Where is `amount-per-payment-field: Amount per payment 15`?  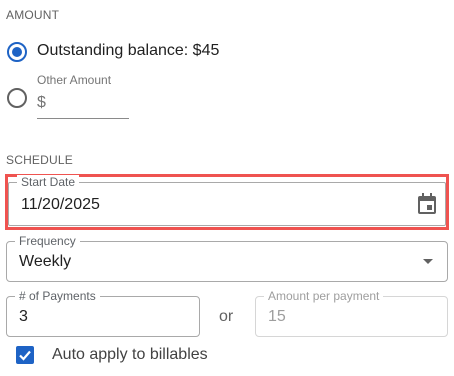
amount-per-payment-field: Amount per payment 15 is located at coordinates (351, 313).